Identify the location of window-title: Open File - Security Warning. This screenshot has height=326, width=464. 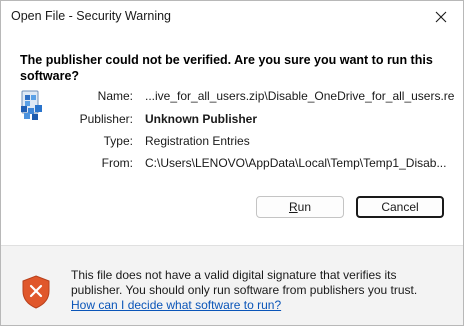
(91, 16).